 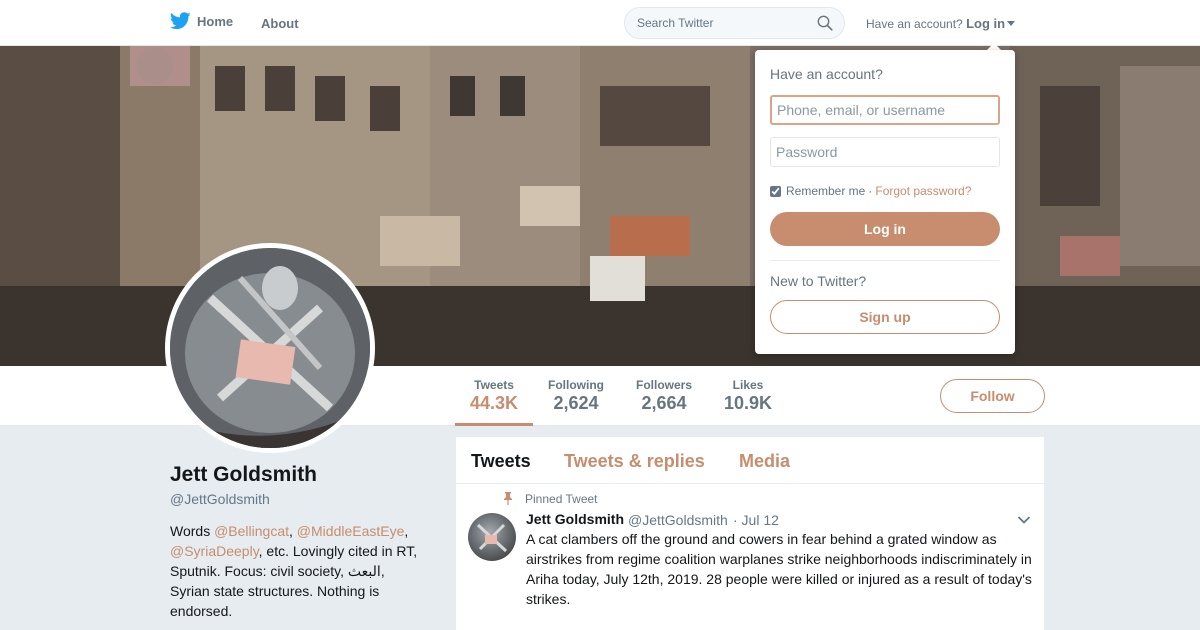 I want to click on bio-text: Words, so click(x=192, y=531).